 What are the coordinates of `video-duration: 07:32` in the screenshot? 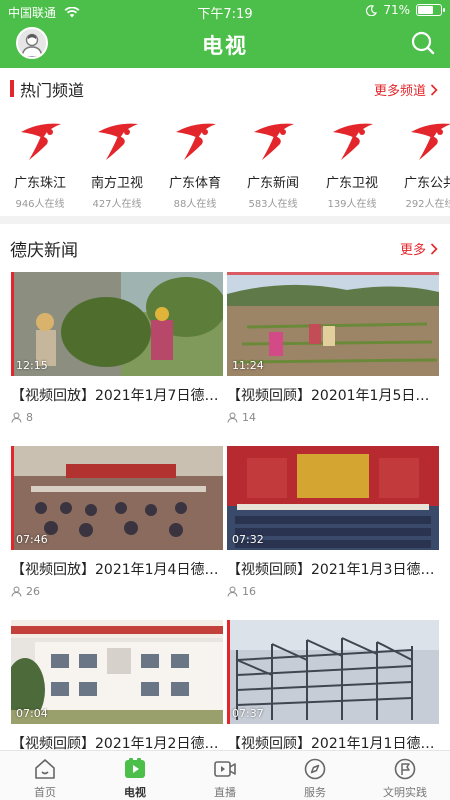 It's located at (248, 539).